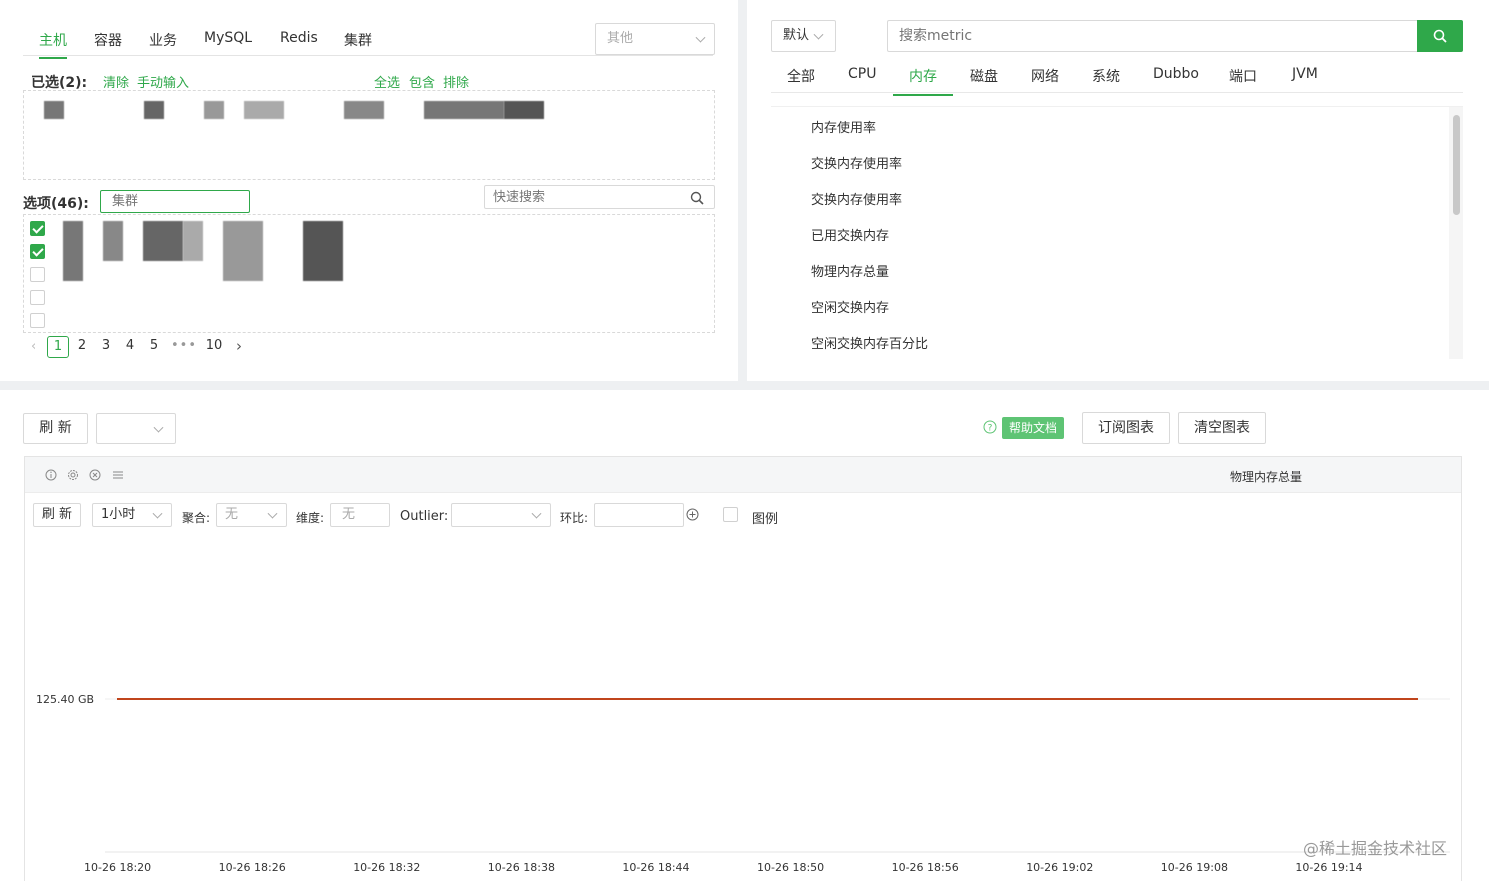  What do you see at coordinates (843, 126) in the screenshot?
I see `metric-item: 内存使用率` at bounding box center [843, 126].